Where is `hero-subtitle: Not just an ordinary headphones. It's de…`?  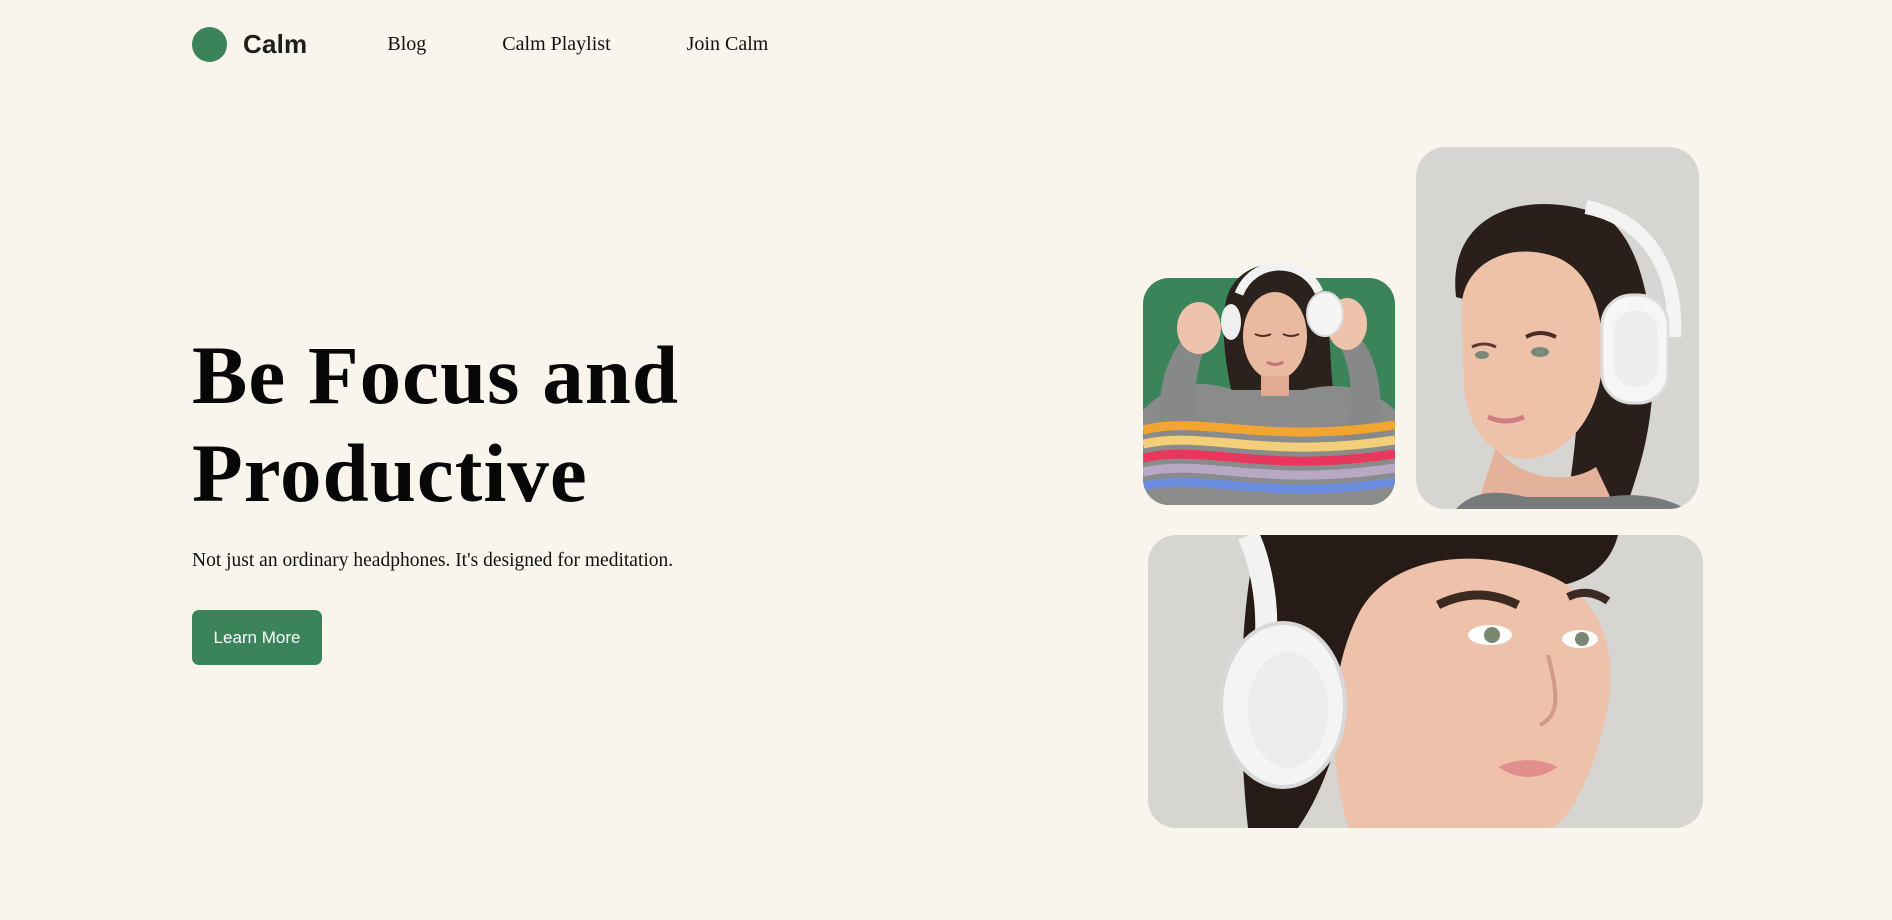
hero-subtitle: Not just an ordinary headphones. It's de… is located at coordinates (433, 560).